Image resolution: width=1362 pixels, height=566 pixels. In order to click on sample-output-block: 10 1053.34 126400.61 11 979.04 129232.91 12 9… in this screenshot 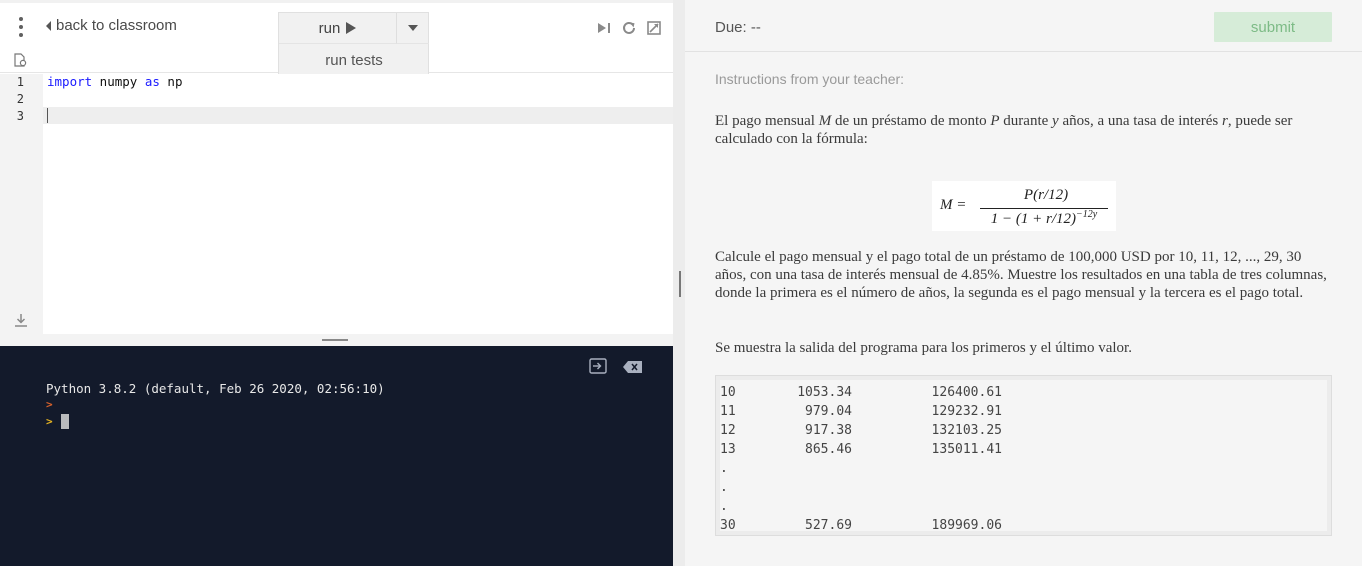, I will do `click(1023, 455)`.